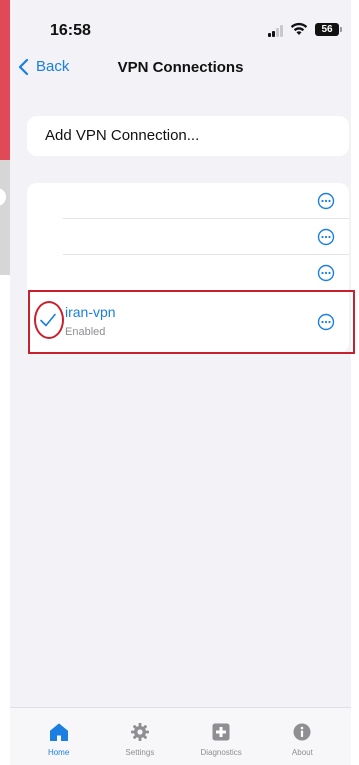 This screenshot has width=359, height=765. What do you see at coordinates (140, 752) in the screenshot?
I see `tab-label: Settings` at bounding box center [140, 752].